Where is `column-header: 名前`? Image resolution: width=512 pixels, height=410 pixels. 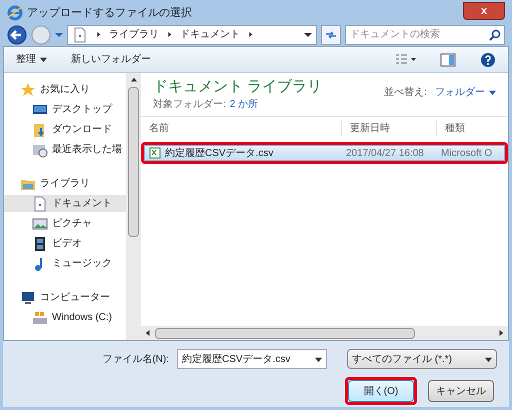
column-header: 名前 is located at coordinates (241, 128).